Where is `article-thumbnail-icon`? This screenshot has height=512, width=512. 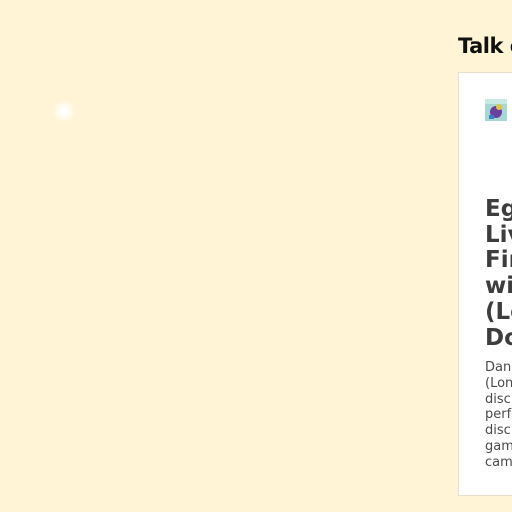
article-thumbnail-icon is located at coordinates (496, 110).